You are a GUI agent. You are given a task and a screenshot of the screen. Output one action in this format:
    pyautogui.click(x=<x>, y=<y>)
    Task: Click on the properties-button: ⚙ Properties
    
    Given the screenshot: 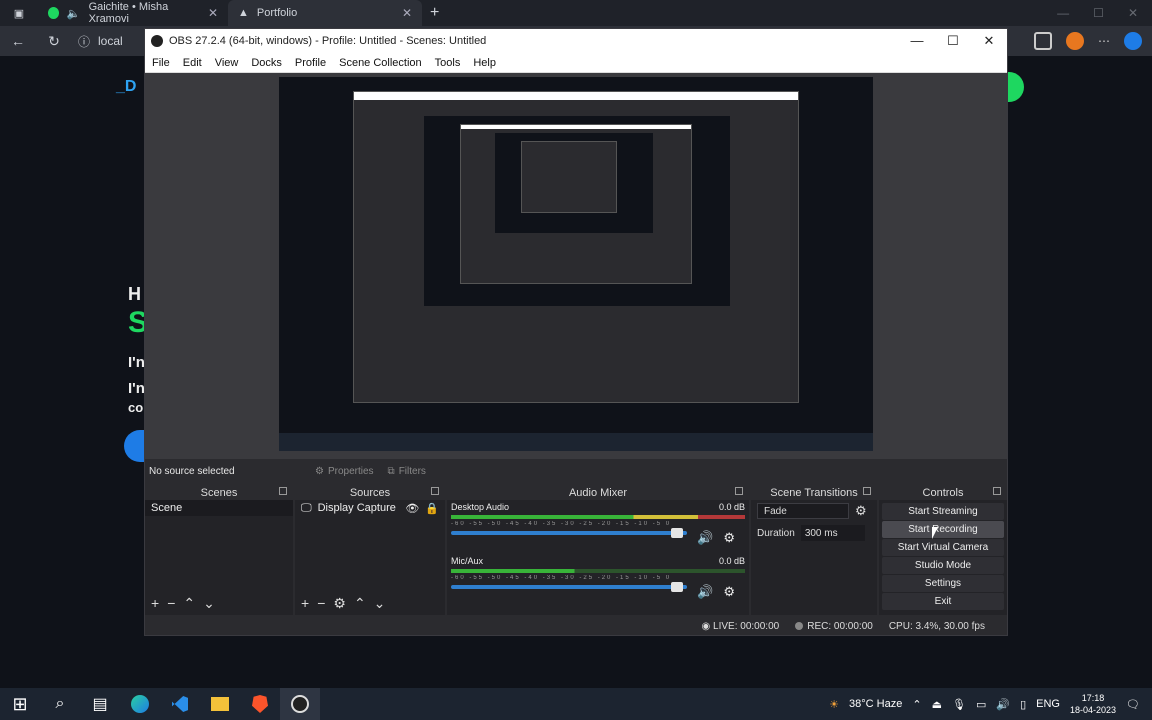 What is the action you would take?
    pyautogui.click(x=344, y=471)
    